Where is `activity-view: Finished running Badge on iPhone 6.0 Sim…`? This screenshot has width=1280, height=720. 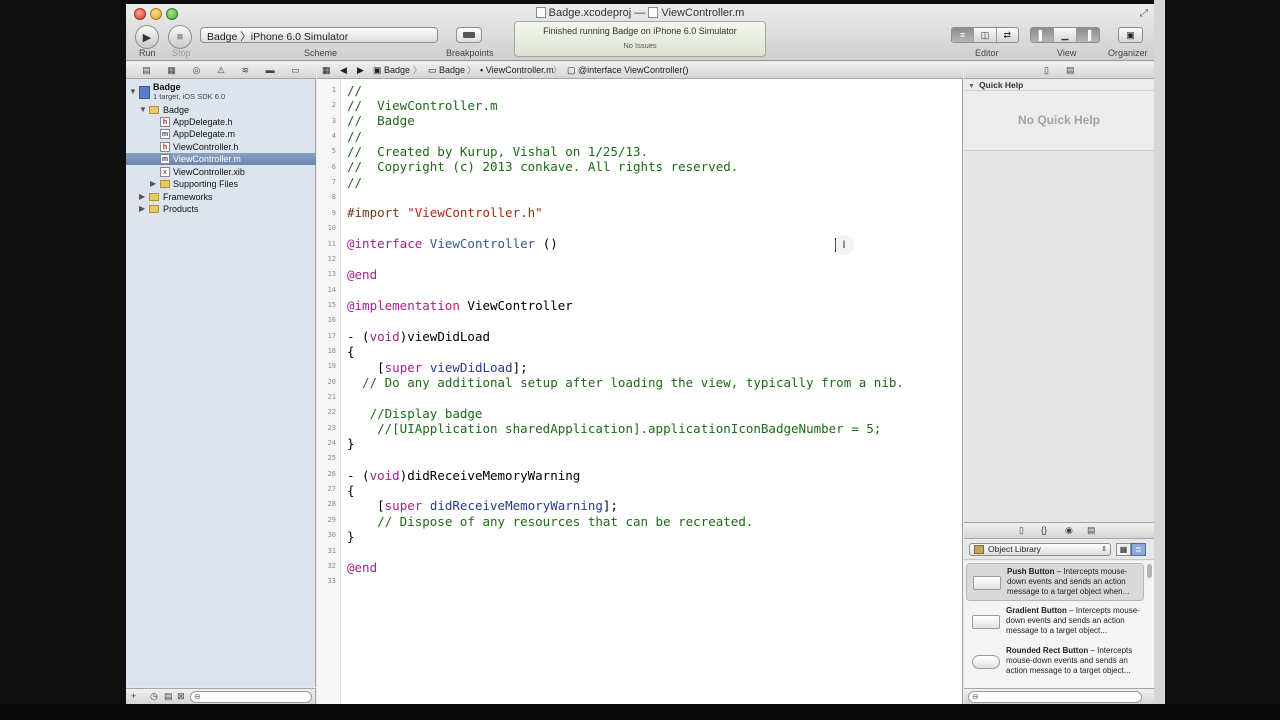 activity-view: Finished running Badge on iPhone 6.0 Sim… is located at coordinates (640, 39).